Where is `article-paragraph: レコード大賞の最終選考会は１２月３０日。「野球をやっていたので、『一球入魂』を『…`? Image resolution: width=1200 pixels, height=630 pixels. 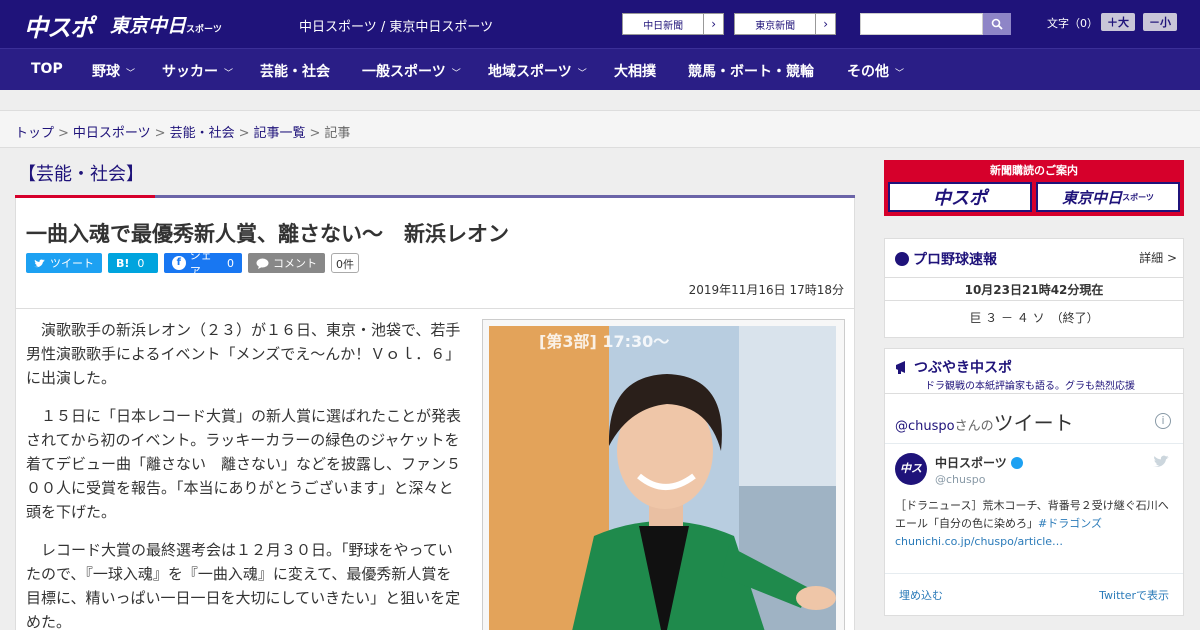 article-paragraph: レコード大賞の最終選考会は１２月３０日。「野球をやっていたので、『一球入魂』を『… is located at coordinates (243, 585).